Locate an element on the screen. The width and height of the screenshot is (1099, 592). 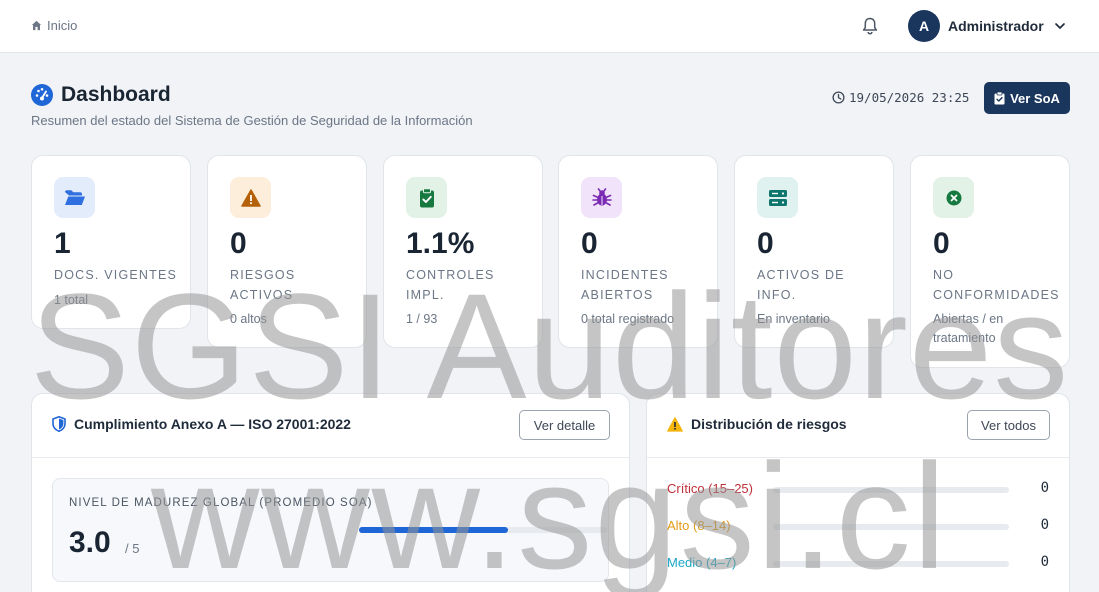
view-all-button: Ver todos is located at coordinates (1008, 425).